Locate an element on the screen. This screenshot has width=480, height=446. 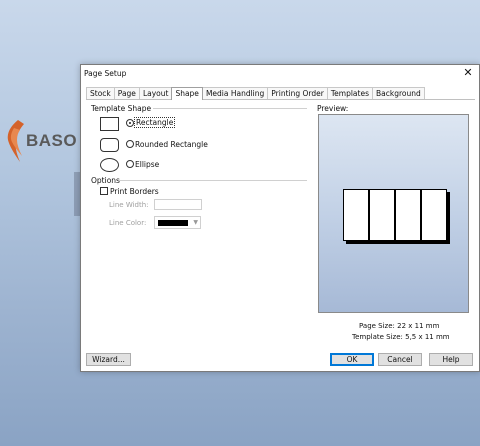
tab-page: Page is located at coordinates (126, 93).